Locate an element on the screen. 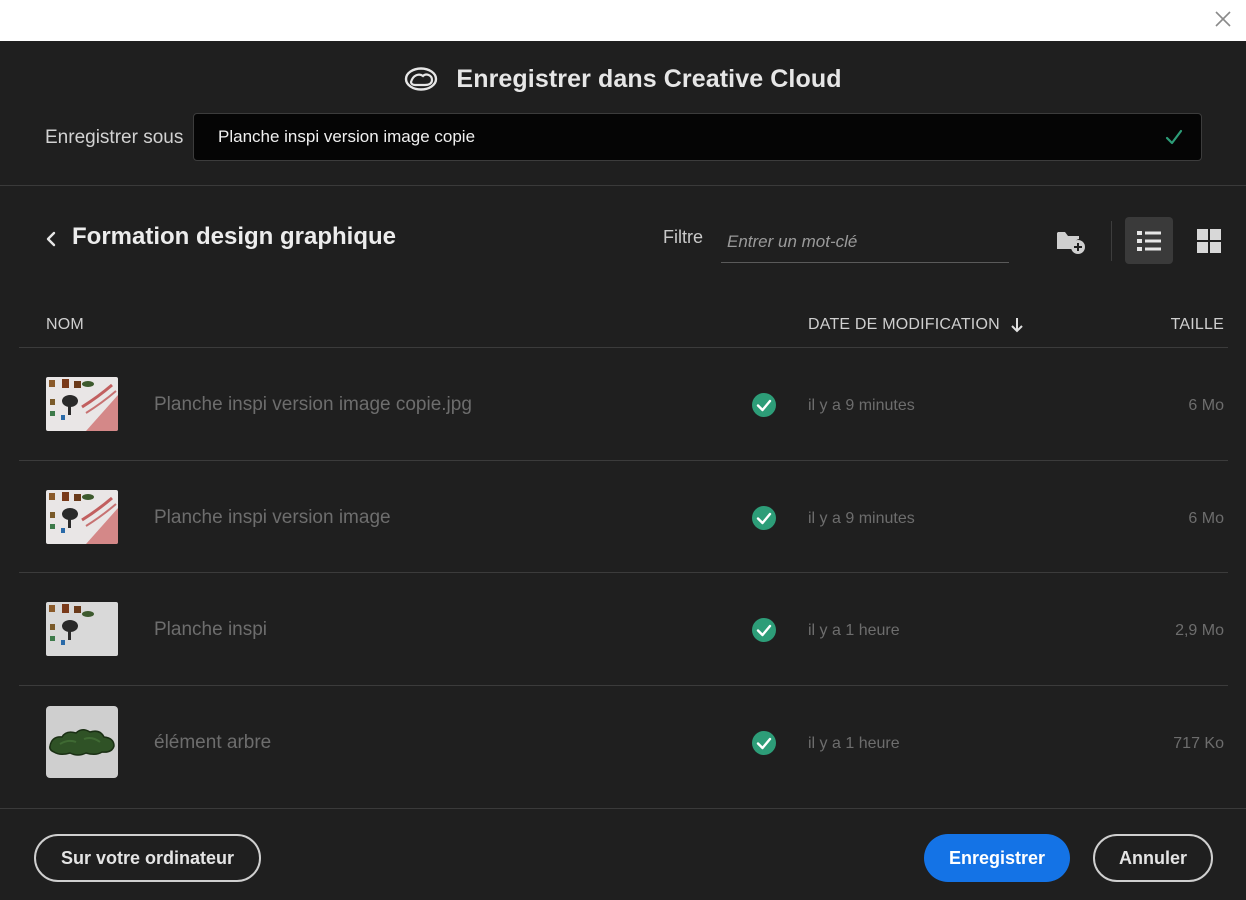 The height and width of the screenshot is (900, 1246). dialog-header: Enregistrer dans Creative Cloud is located at coordinates (623, 79).